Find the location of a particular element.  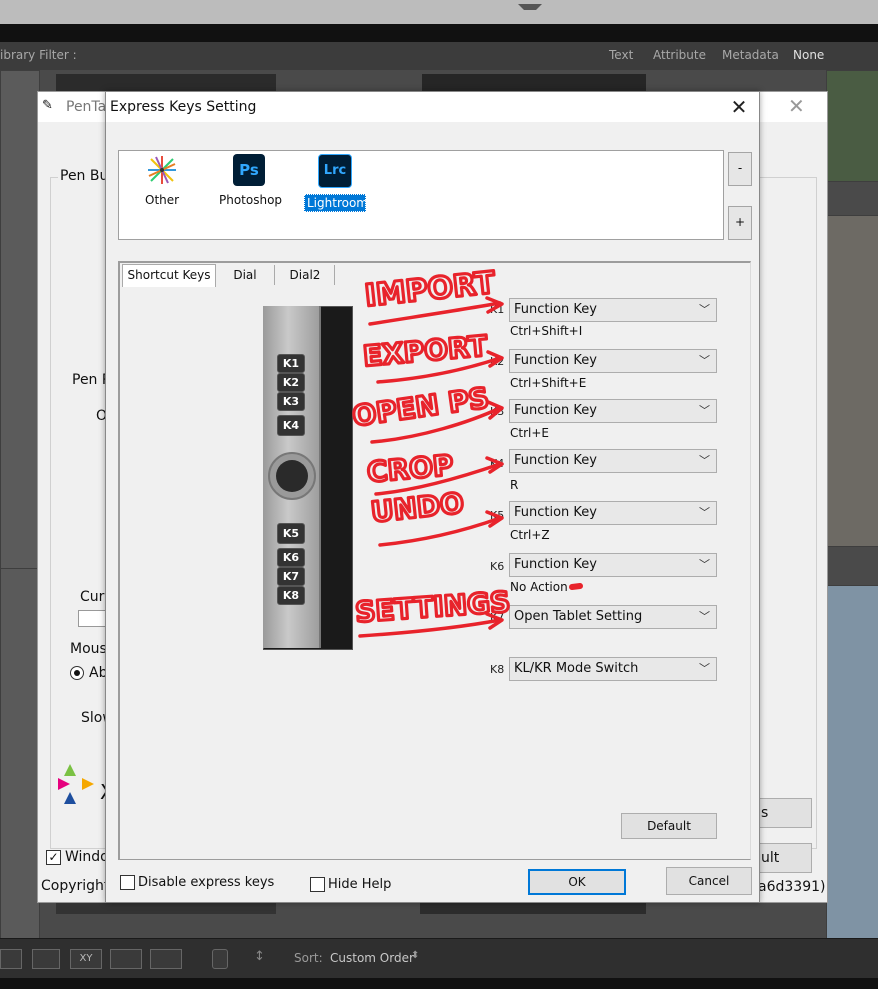

pen-buttons-label: Pen Bu is located at coordinates (84, 176).